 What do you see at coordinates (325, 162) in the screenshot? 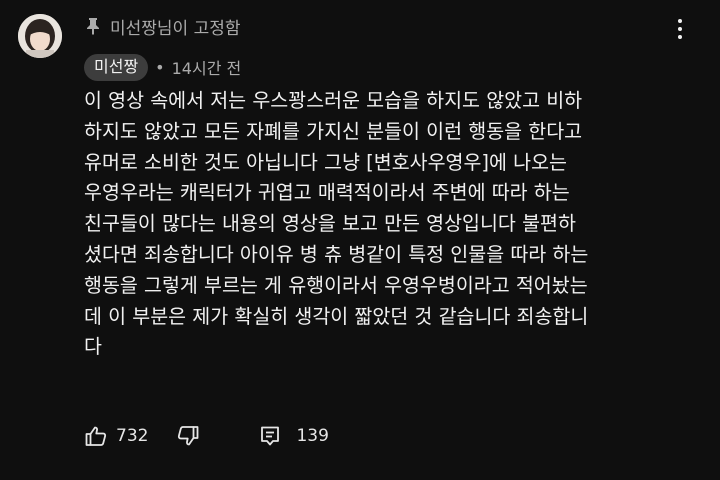
I see `comment-line: 유머로 소비한 것도 아닙니다 그냥 [변호사우영우]에 나오는` at bounding box center [325, 162].